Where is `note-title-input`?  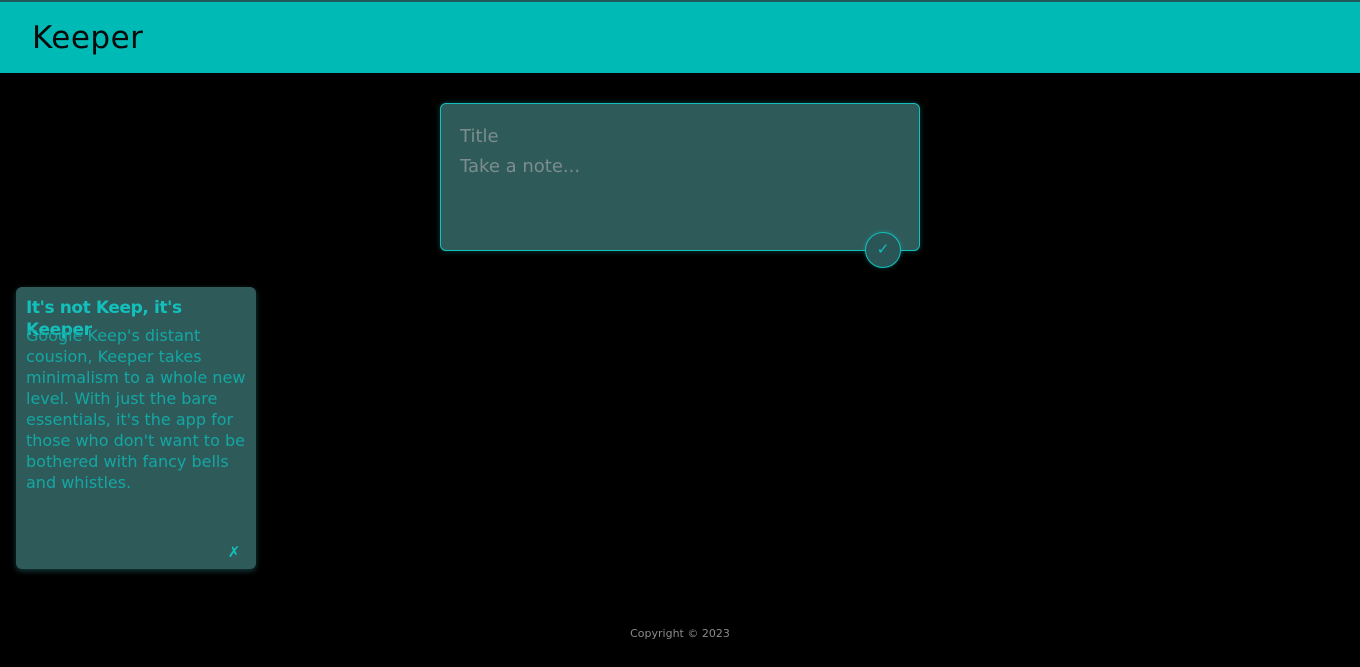 note-title-input is located at coordinates (680, 136).